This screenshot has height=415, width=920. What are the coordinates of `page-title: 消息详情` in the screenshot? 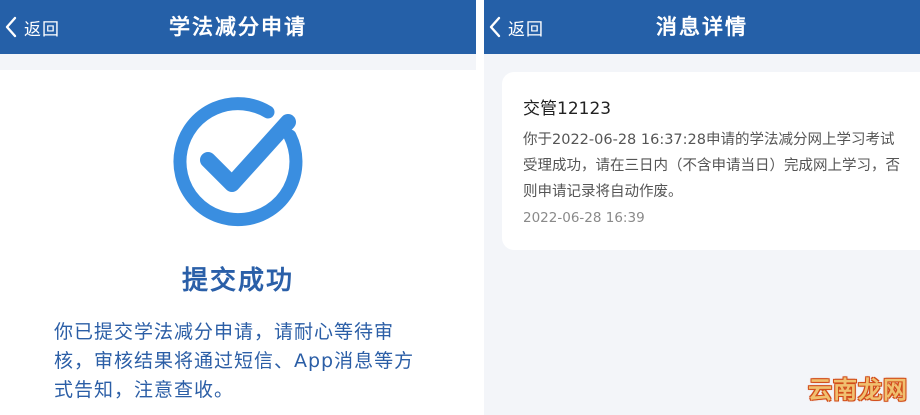 It's located at (702, 27).